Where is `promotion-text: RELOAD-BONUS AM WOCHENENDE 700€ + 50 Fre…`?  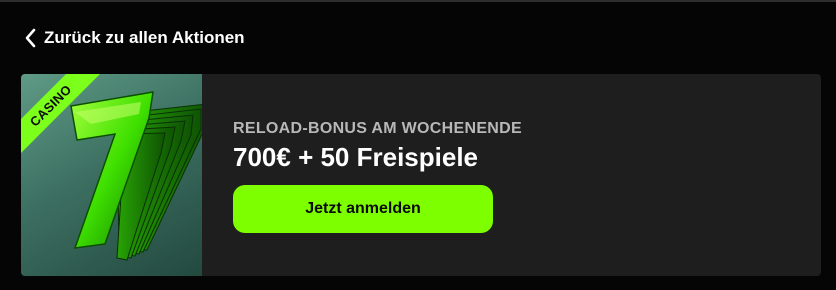
promotion-text: RELOAD-BONUS AM WOCHENENDE 700€ + 50 Fre… is located at coordinates (377, 146).